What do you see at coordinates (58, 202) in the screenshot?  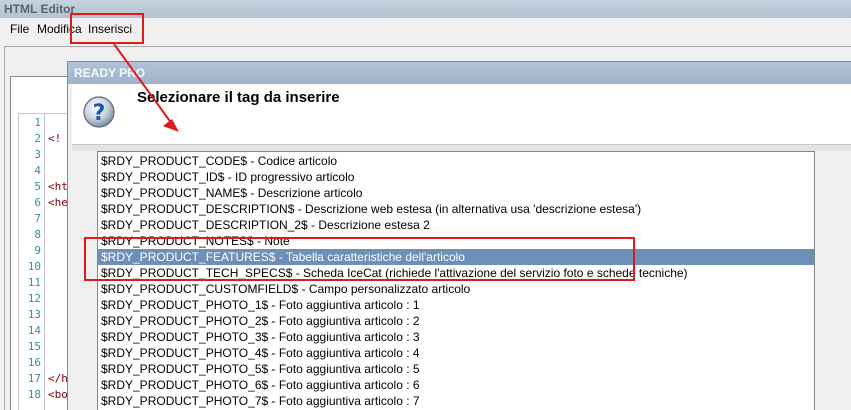 I see `code-line: <he` at bounding box center [58, 202].